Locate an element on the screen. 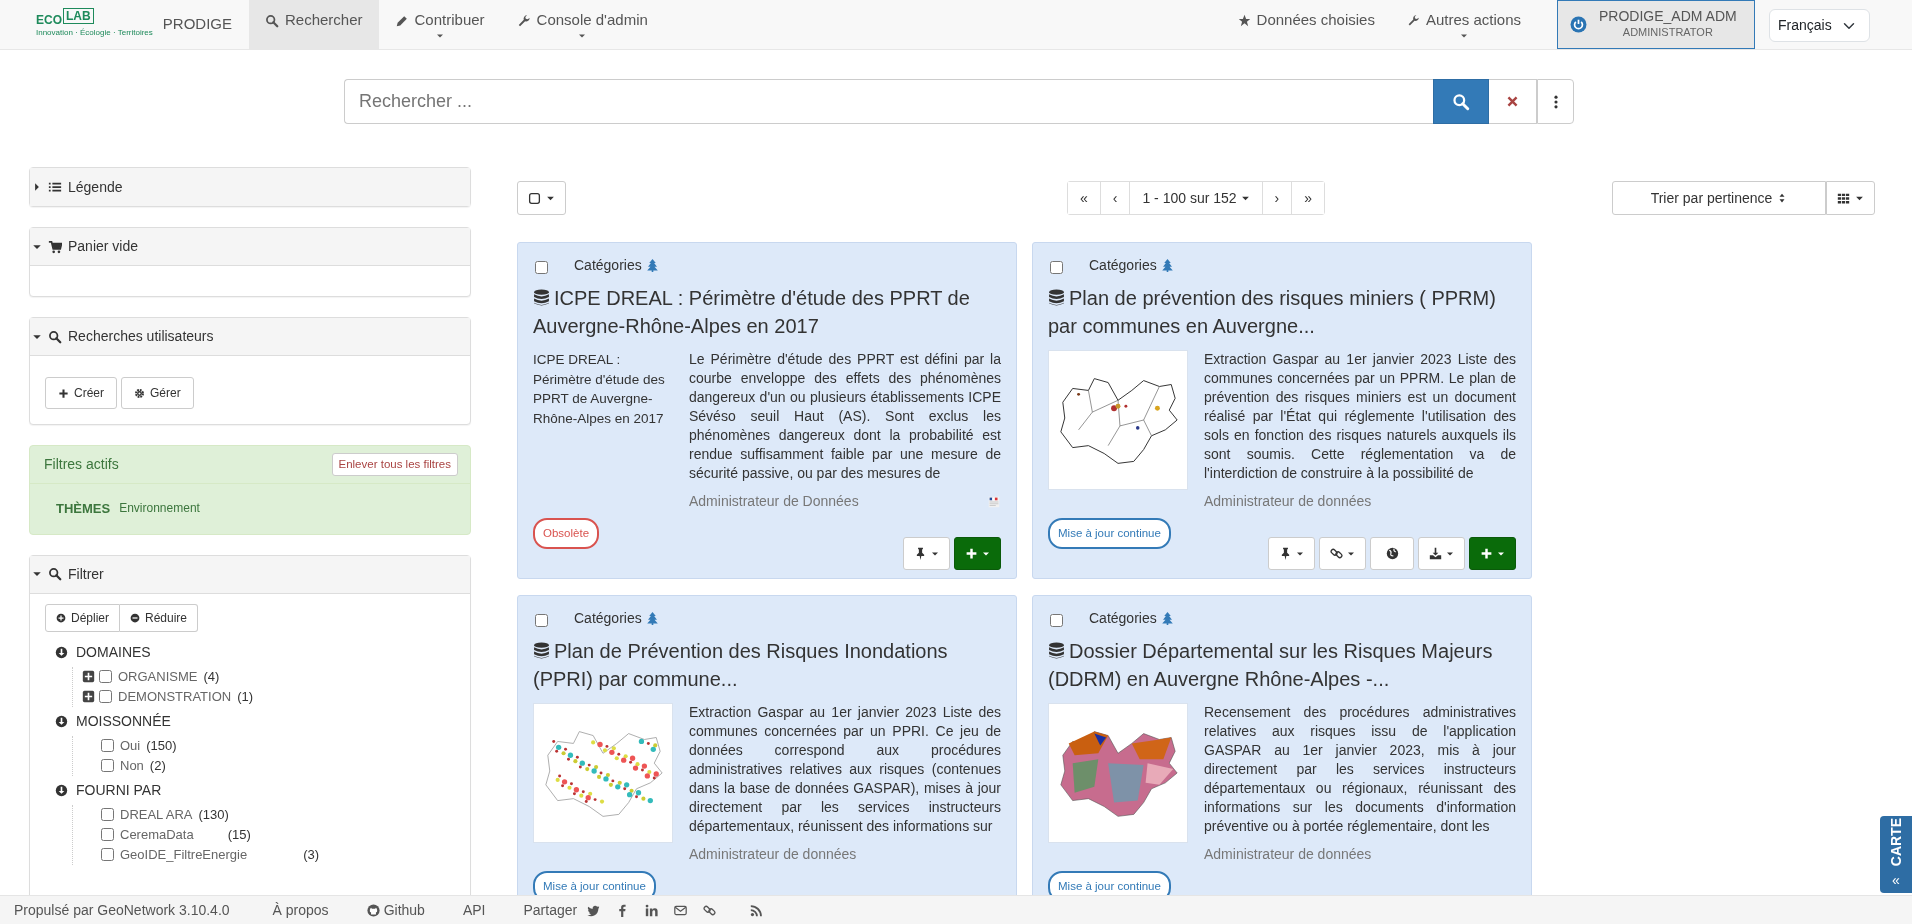 The image size is (1912, 924). map-tab: « CARTE is located at coordinates (1896, 854).